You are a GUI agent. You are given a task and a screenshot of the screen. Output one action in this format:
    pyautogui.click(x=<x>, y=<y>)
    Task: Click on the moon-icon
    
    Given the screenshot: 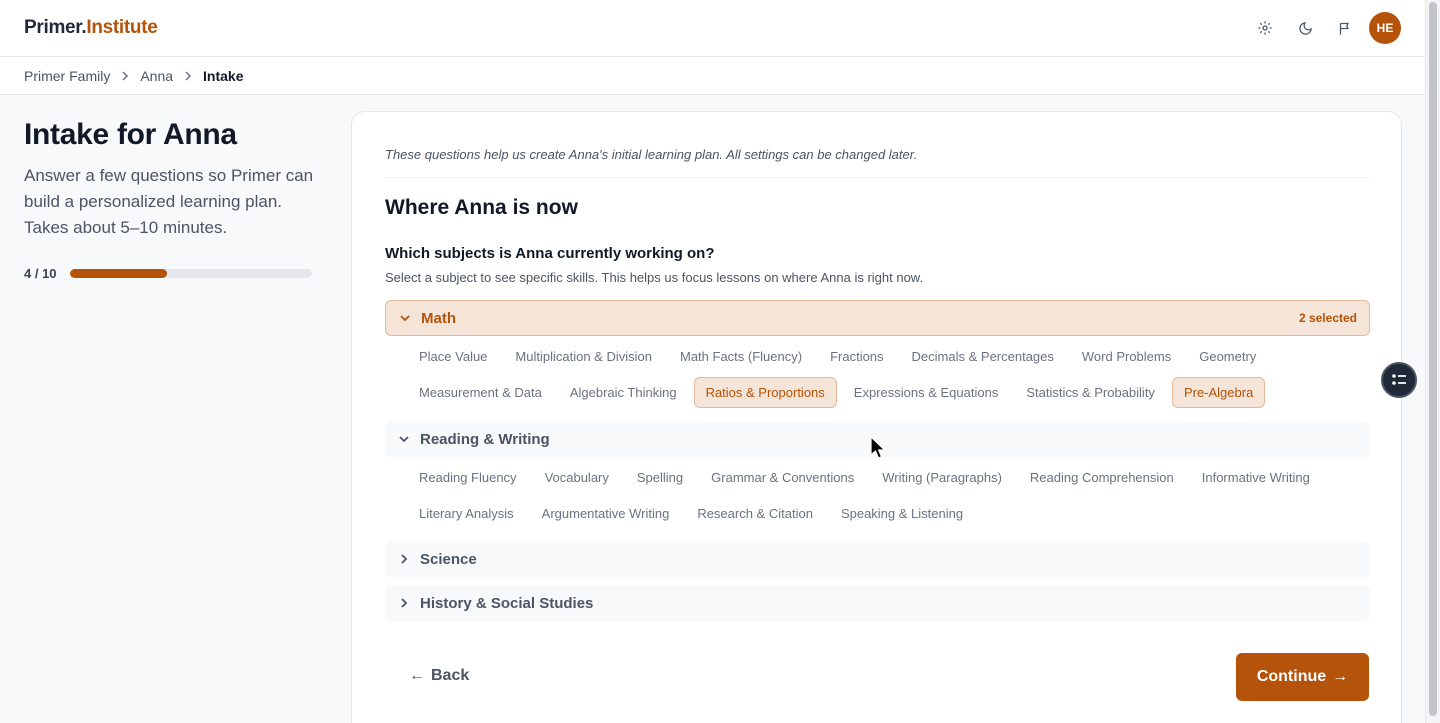 What is the action you would take?
    pyautogui.click(x=1305, y=28)
    